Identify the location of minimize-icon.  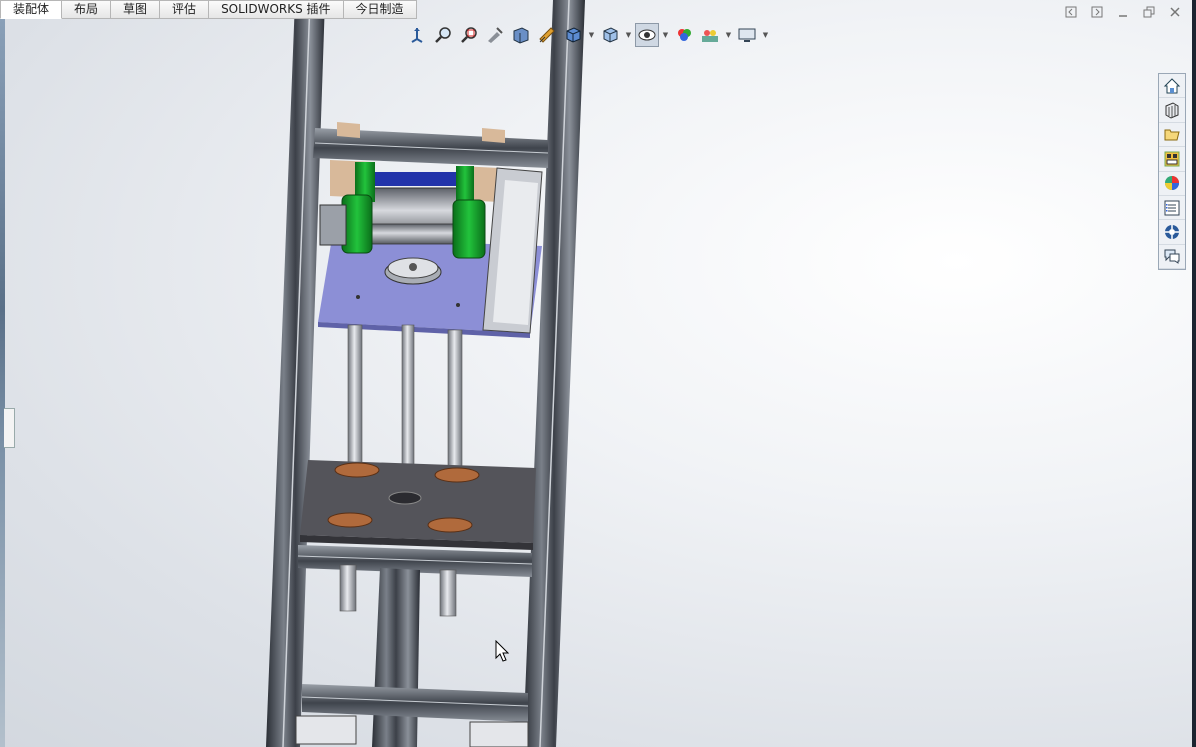
(1123, 12).